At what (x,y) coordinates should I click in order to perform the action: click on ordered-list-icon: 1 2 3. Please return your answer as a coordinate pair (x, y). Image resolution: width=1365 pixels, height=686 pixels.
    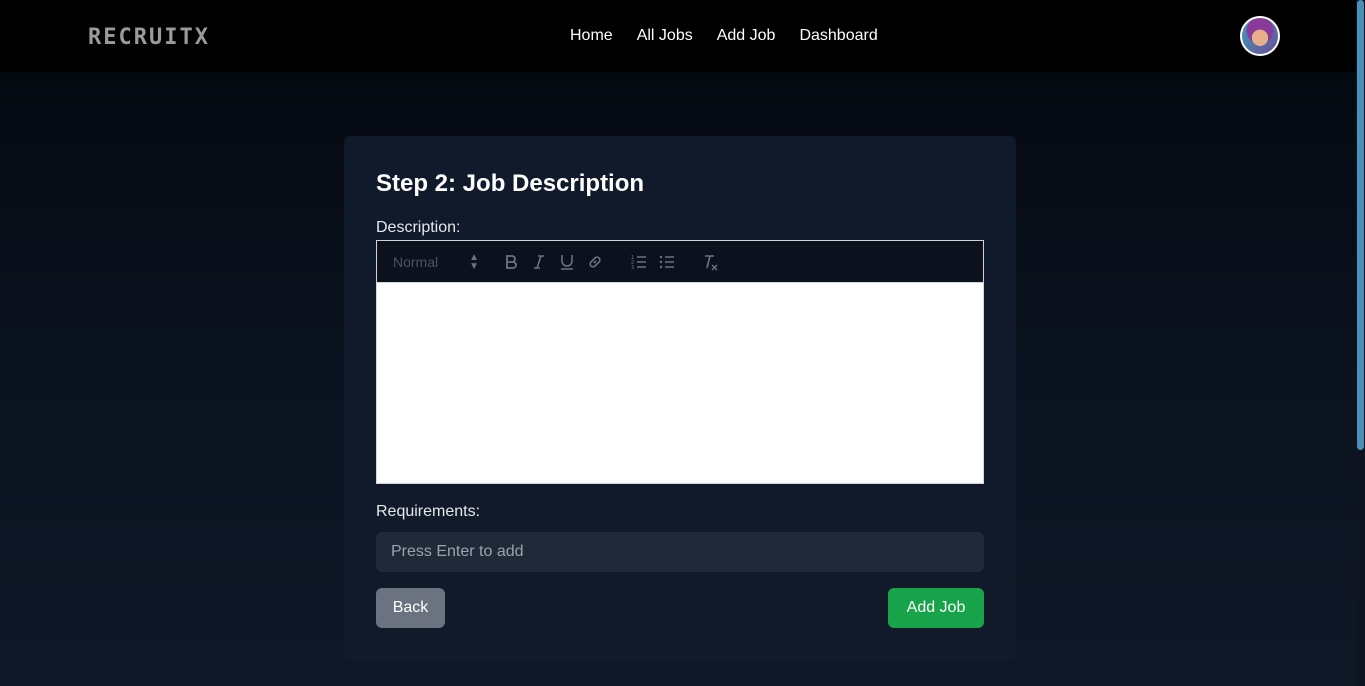
    Looking at the image, I should click on (639, 262).